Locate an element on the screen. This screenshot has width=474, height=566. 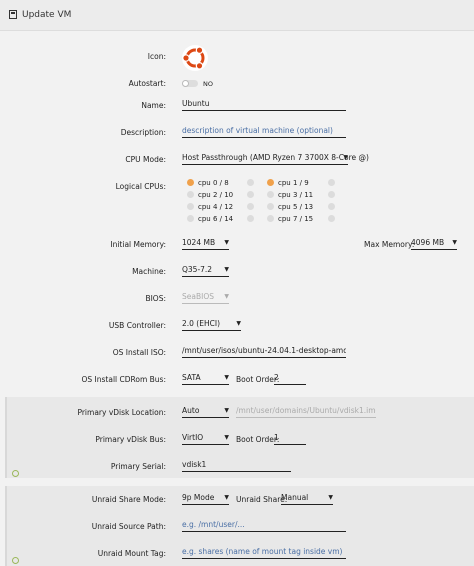
unraid-share-label: Unraid Share: is located at coordinates (262, 499).